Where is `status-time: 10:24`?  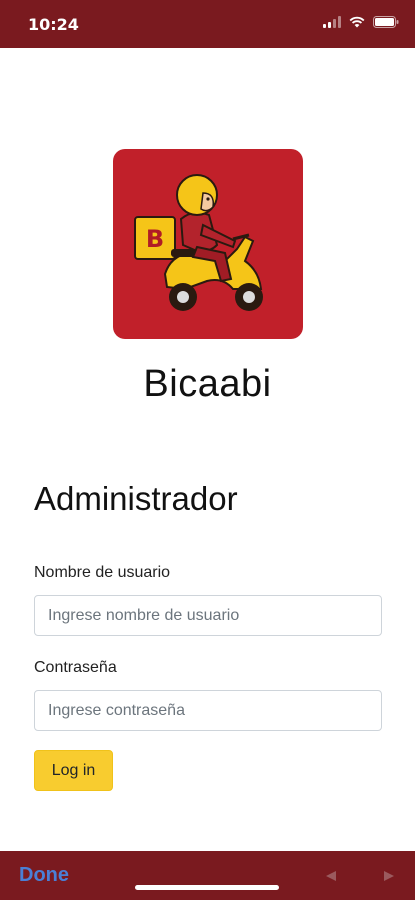
status-time: 10:24 is located at coordinates (53, 24).